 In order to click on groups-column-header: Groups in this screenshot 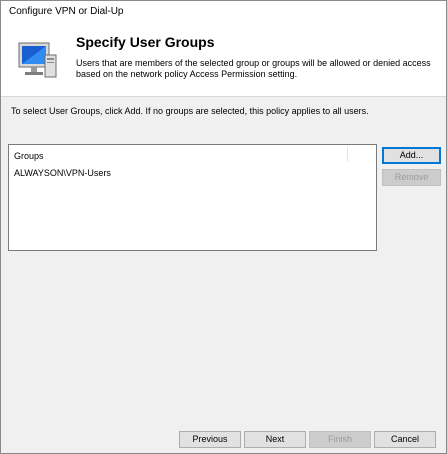, I will do `click(192, 155)`.